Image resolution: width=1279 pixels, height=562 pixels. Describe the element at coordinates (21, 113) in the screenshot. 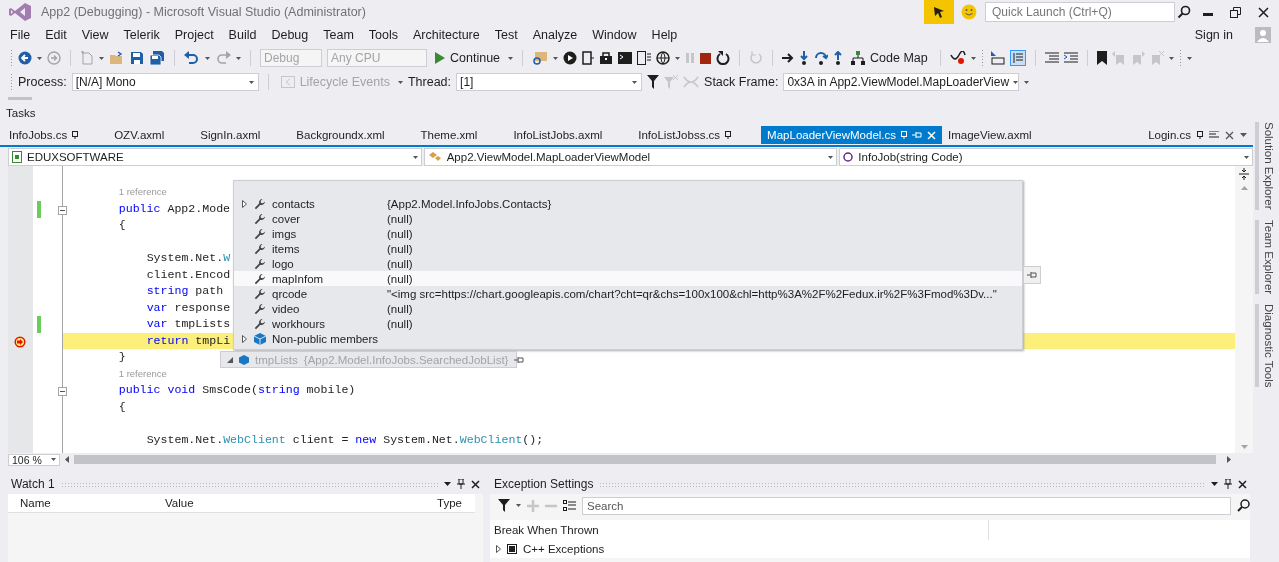

I see `tasks-tab: Tasks` at that location.